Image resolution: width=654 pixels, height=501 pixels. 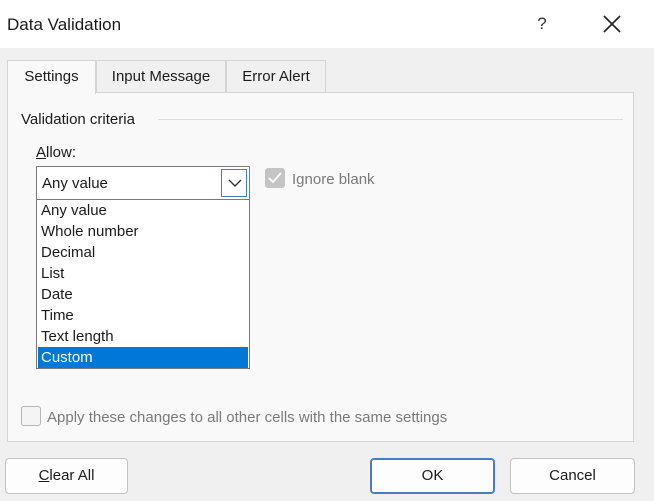 What do you see at coordinates (143, 357) in the screenshot?
I see `option-custom: Custom` at bounding box center [143, 357].